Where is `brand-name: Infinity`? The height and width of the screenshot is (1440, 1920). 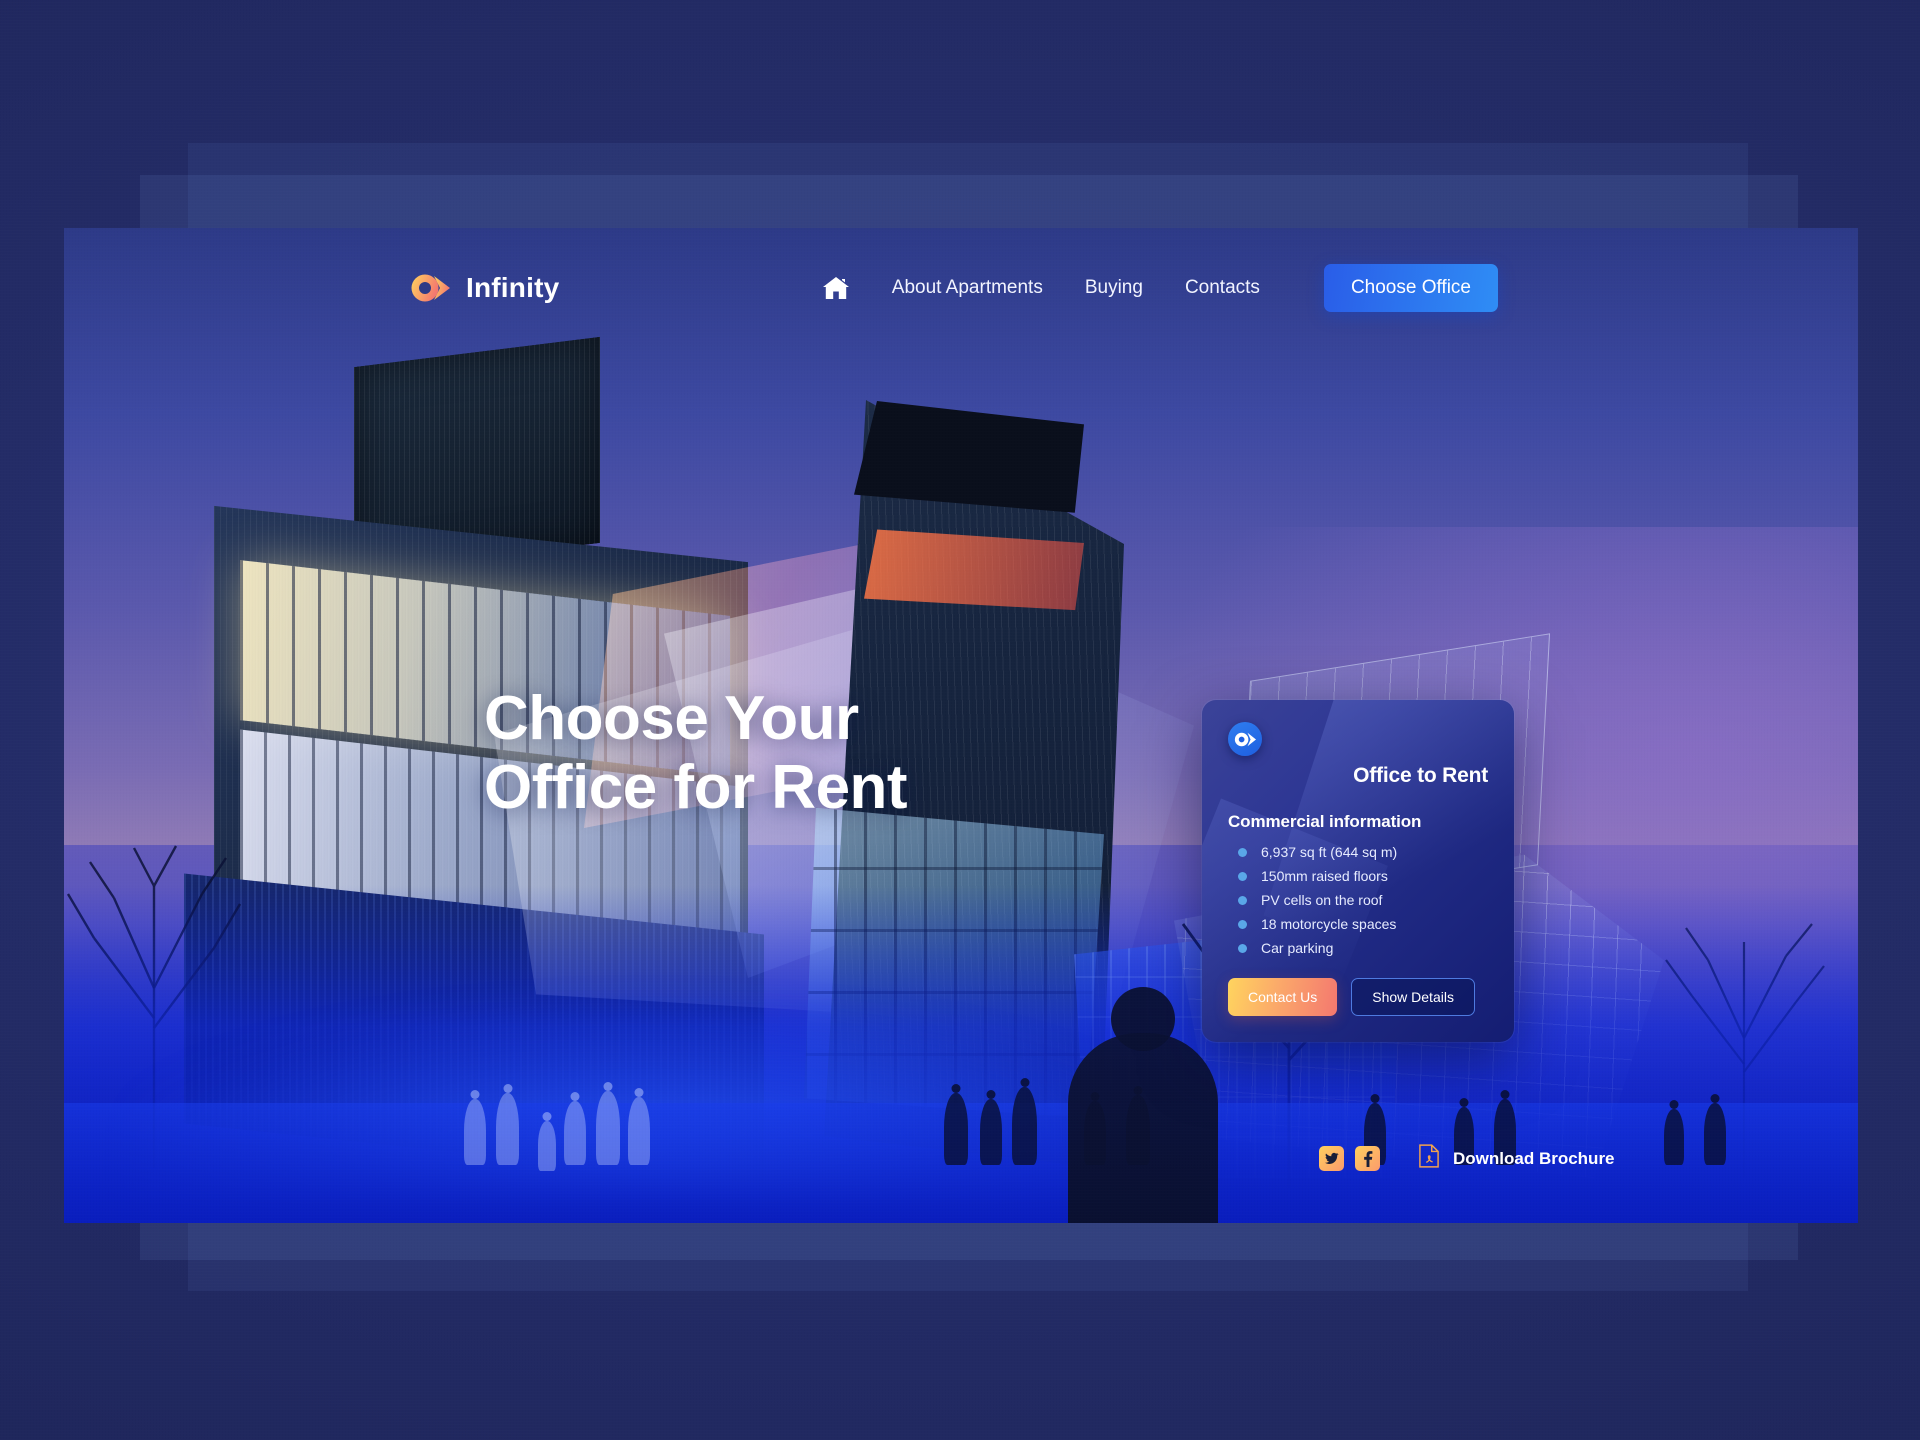
brand-name: Infinity is located at coordinates (513, 287).